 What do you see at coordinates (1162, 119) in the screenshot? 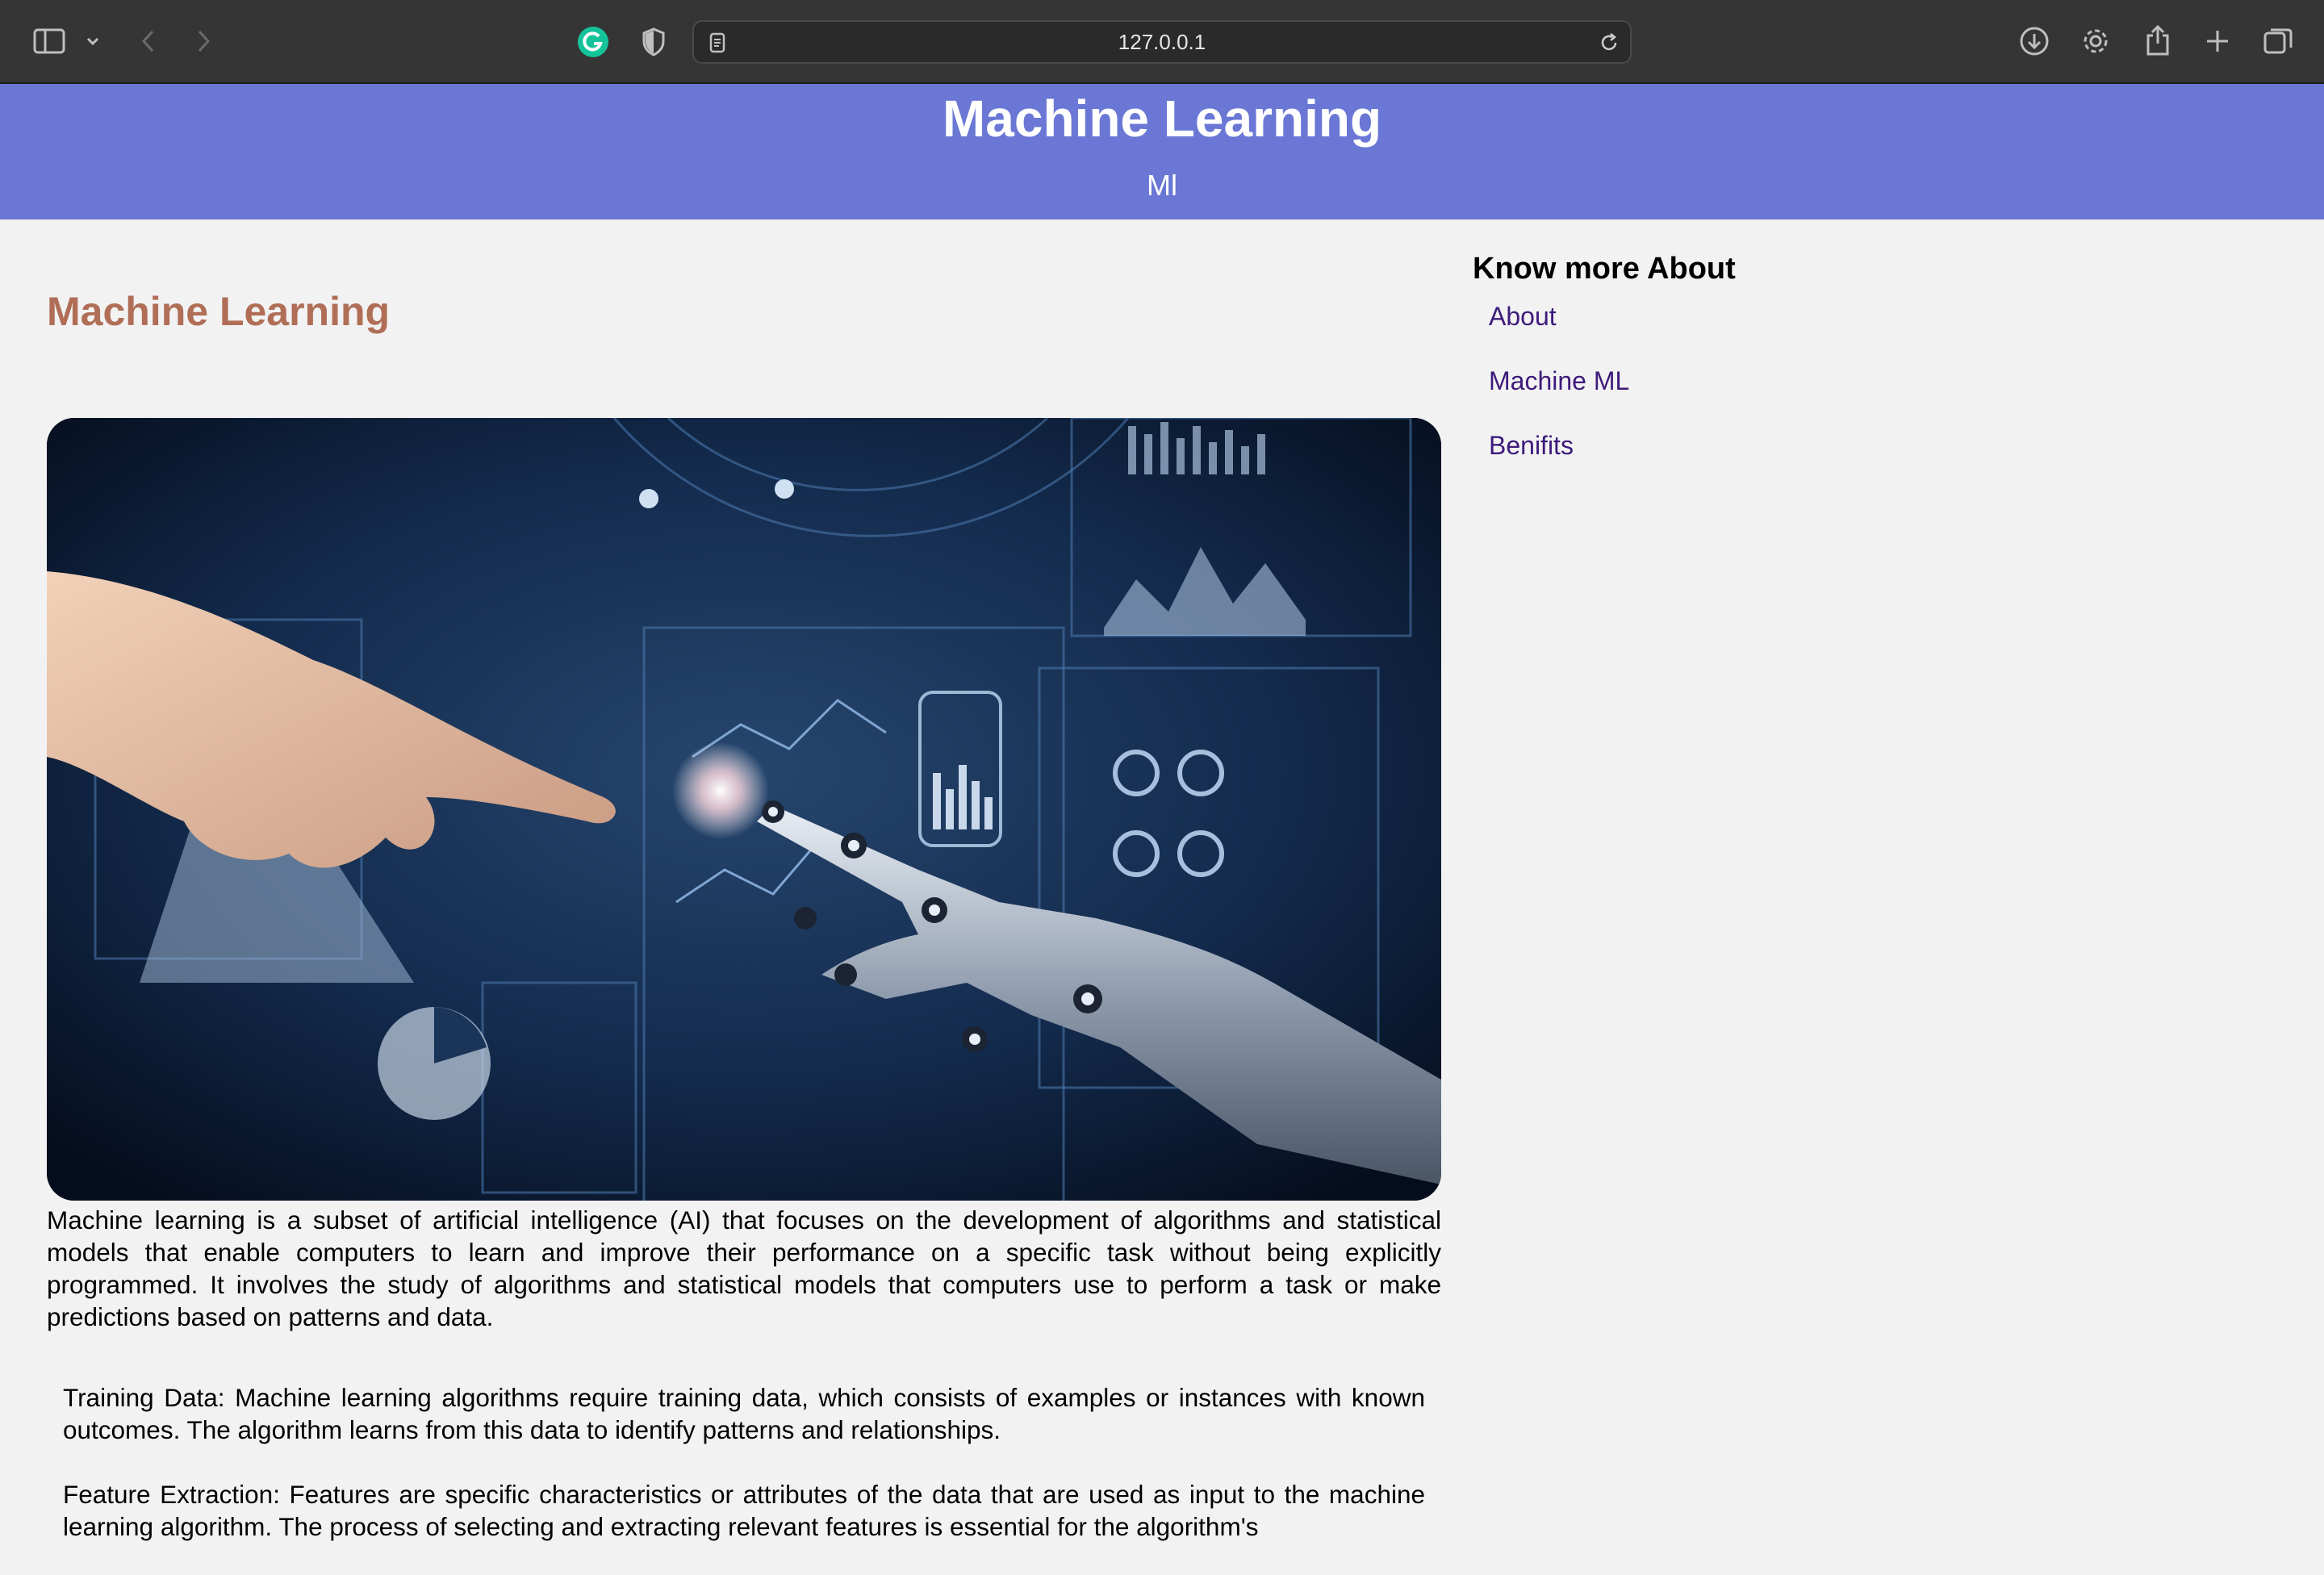
I see `site-title: Machine Learning` at bounding box center [1162, 119].